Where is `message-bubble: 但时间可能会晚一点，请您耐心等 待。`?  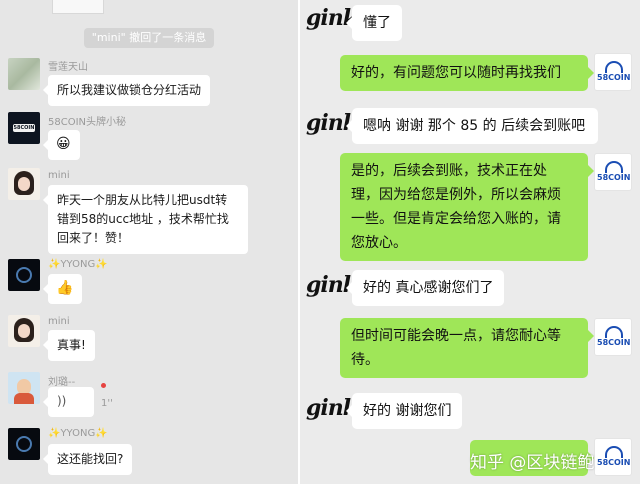
message-bubble: 但时间可能会晚一点，请您耐心等 待。 is located at coordinates (467, 348).